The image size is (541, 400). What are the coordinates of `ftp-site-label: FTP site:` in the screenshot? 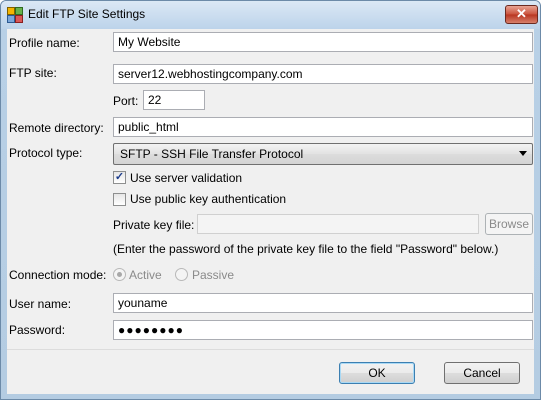 It's located at (33, 73).